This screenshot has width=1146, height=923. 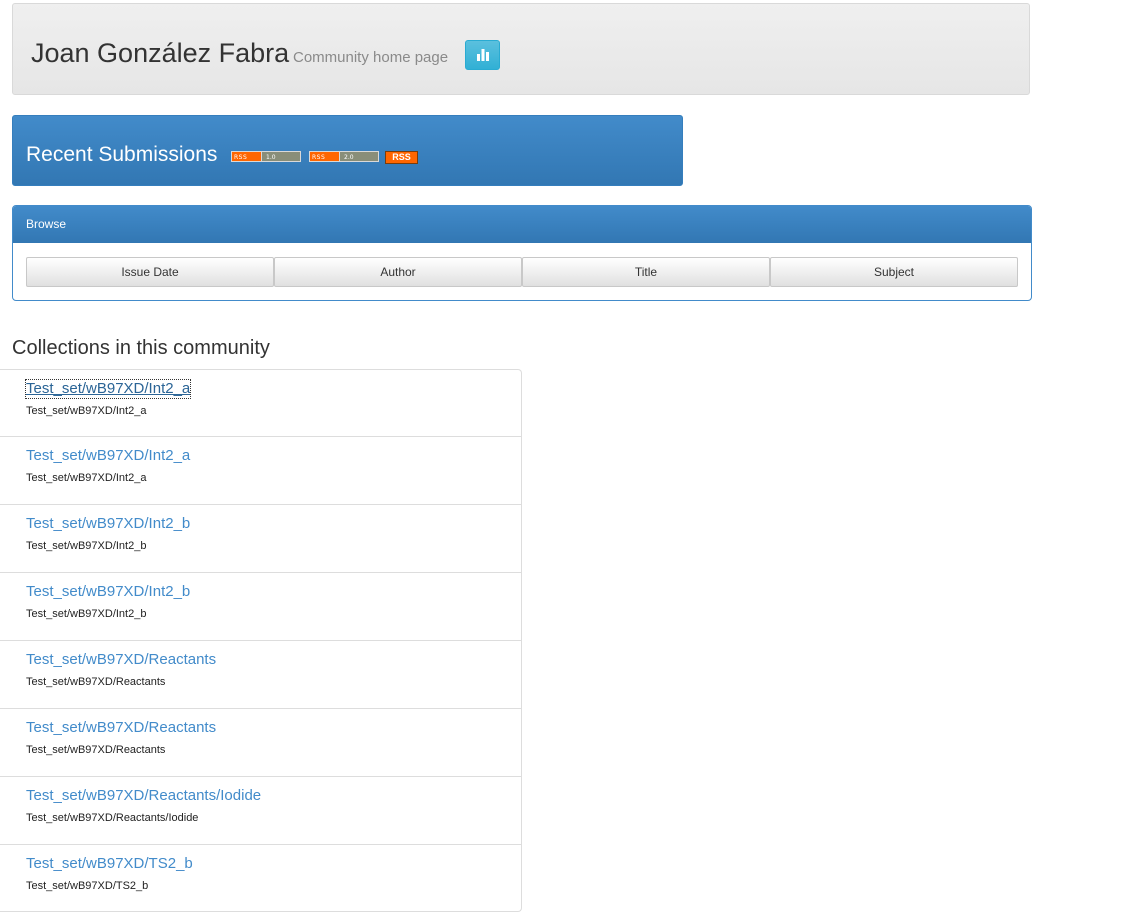 I want to click on collection-link: Test_set/wB97XD/TS2_b, so click(x=109, y=864).